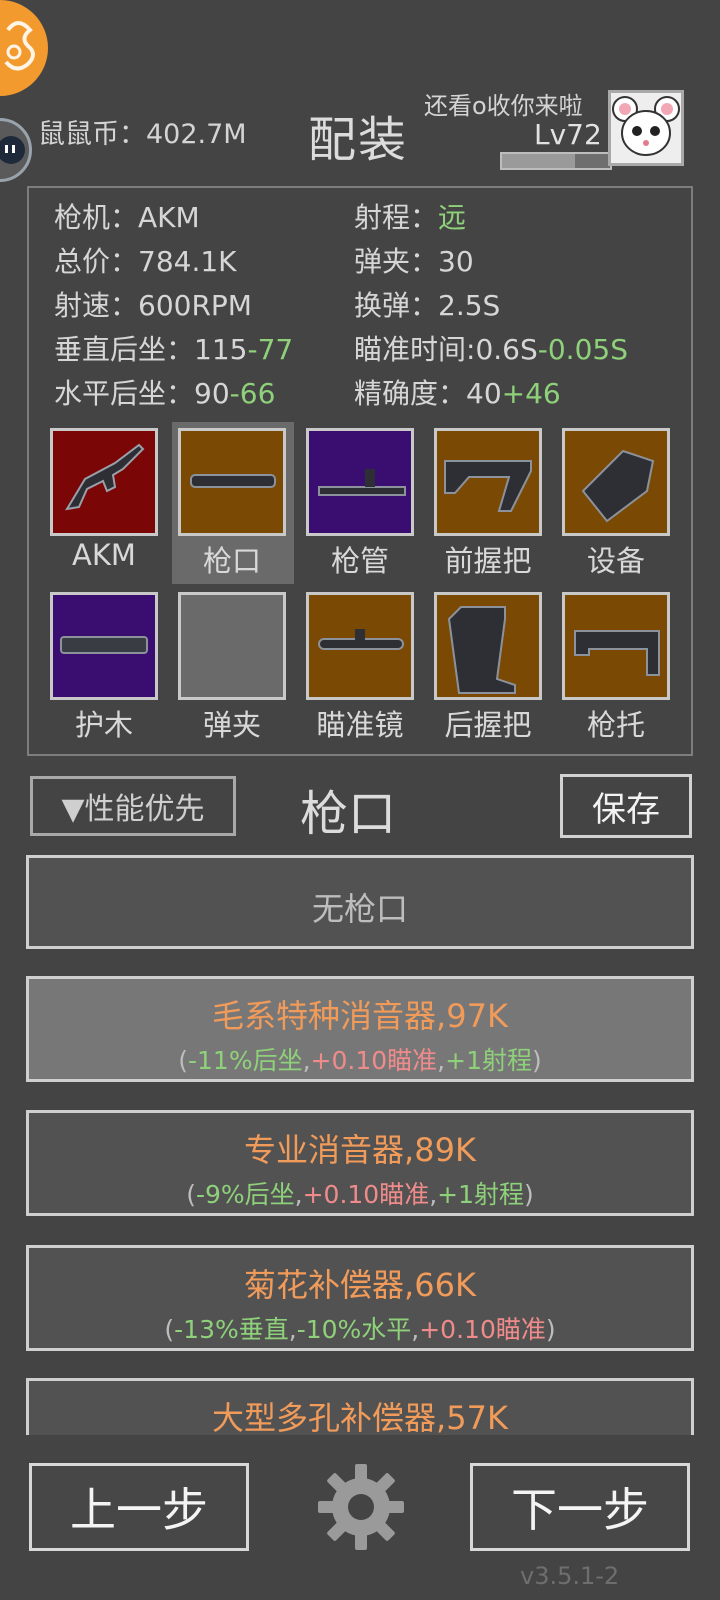 The height and width of the screenshot is (1600, 720). I want to click on page-title: 配装, so click(358, 140).